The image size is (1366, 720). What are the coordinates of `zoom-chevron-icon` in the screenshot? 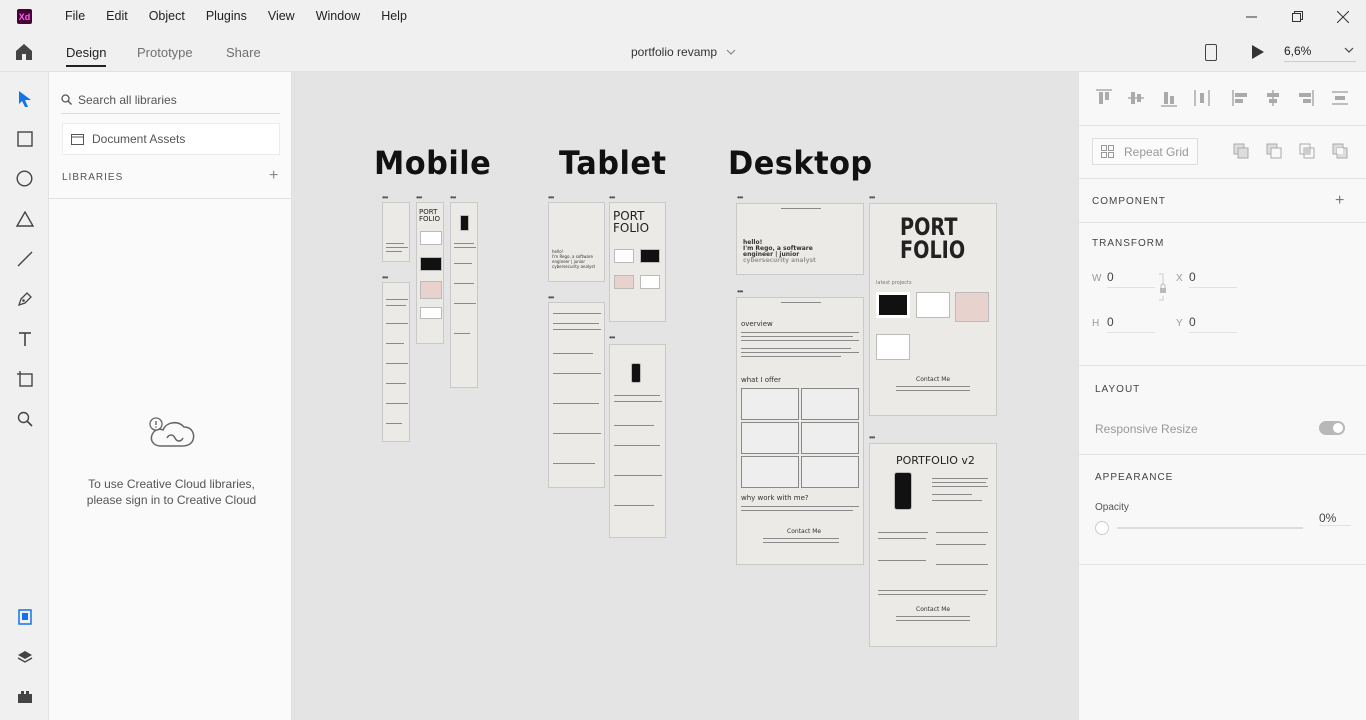 It's located at (1349, 50).